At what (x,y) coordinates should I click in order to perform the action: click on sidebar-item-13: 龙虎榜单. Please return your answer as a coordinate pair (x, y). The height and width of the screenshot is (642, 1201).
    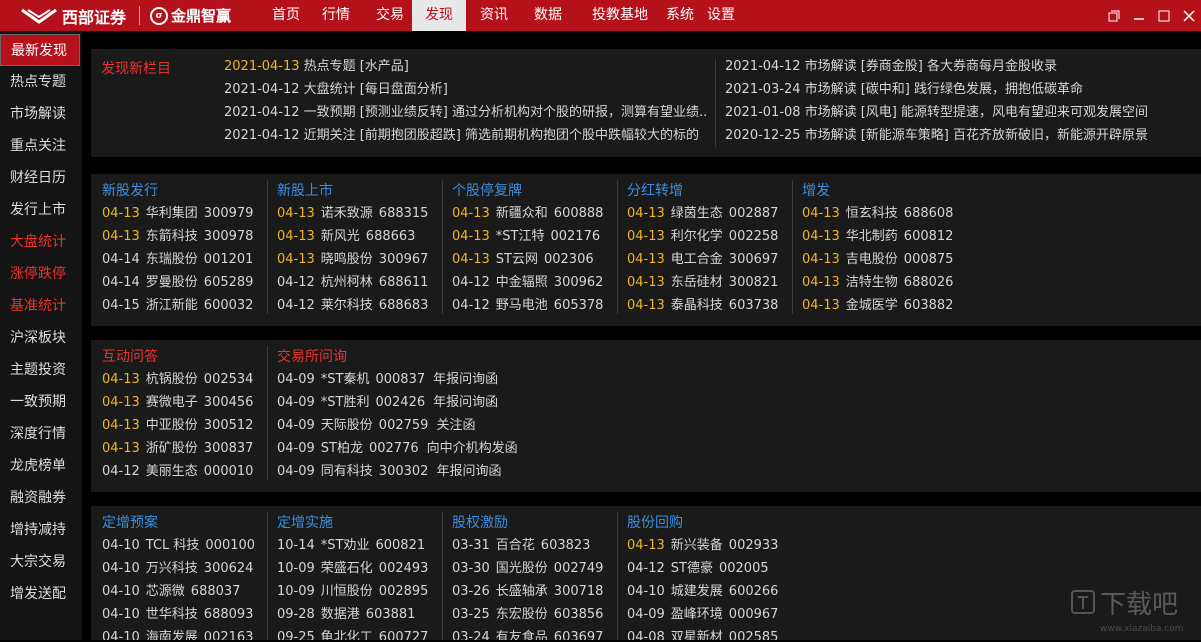
    Looking at the image, I should click on (40, 466).